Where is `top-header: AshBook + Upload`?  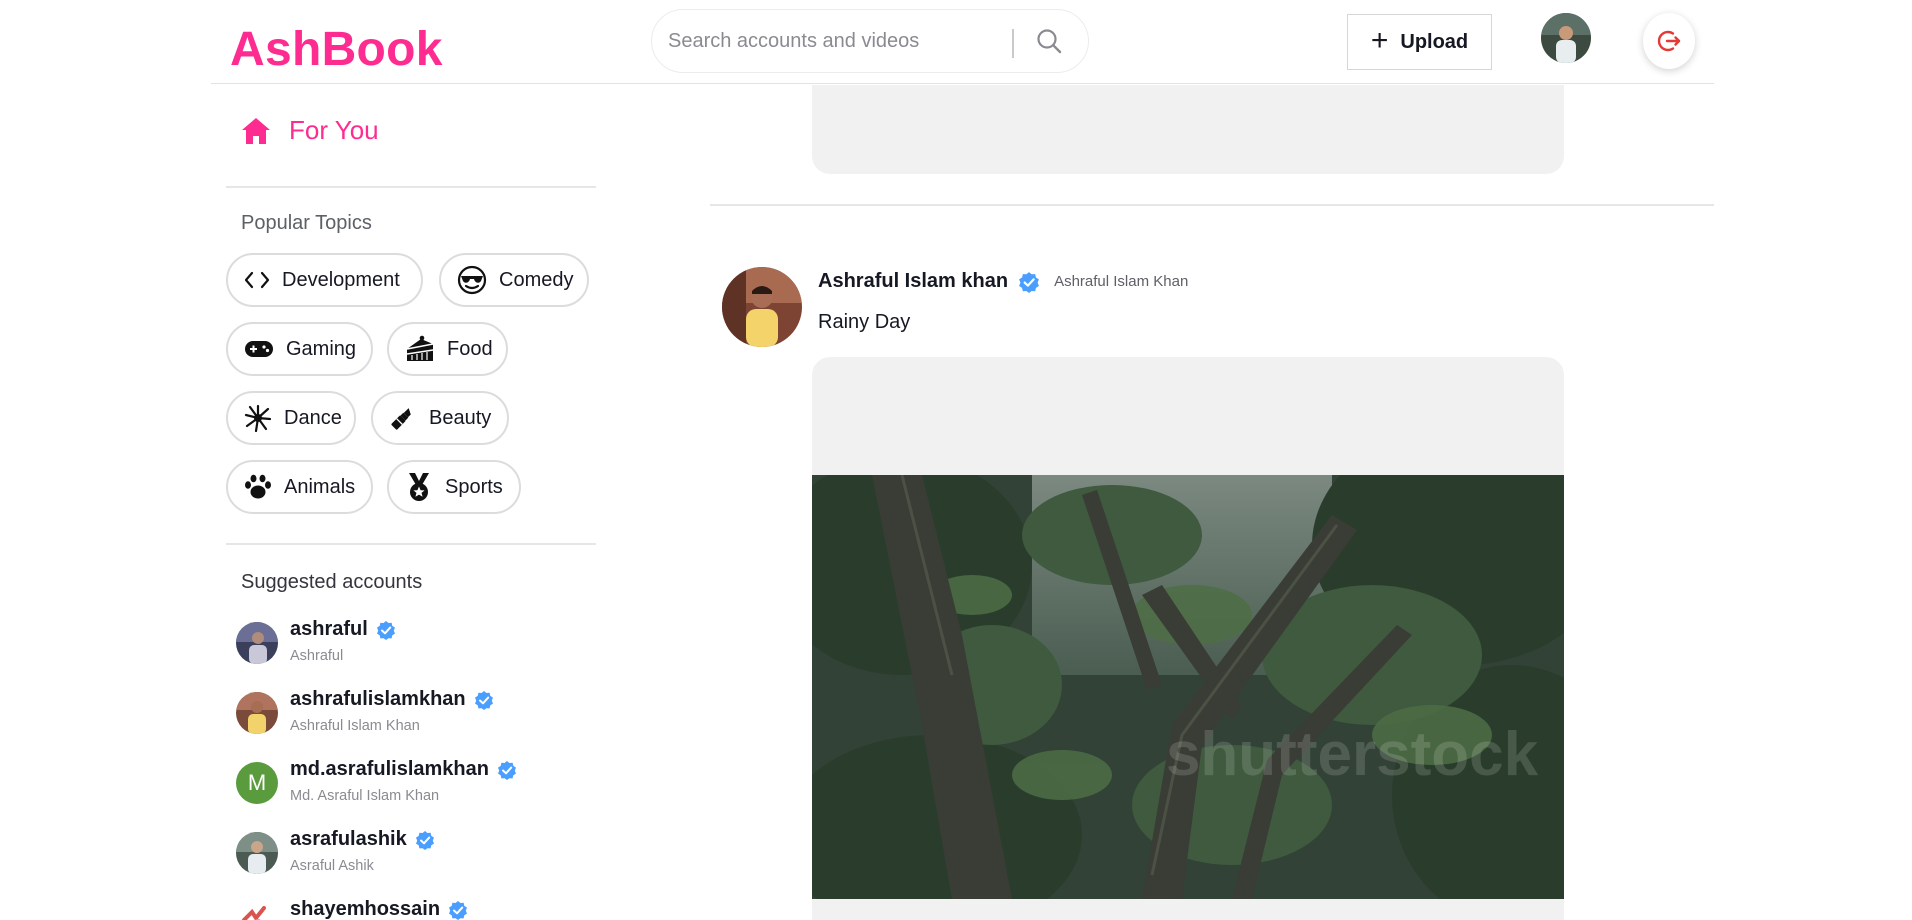 top-header: AshBook + Upload is located at coordinates (962, 42).